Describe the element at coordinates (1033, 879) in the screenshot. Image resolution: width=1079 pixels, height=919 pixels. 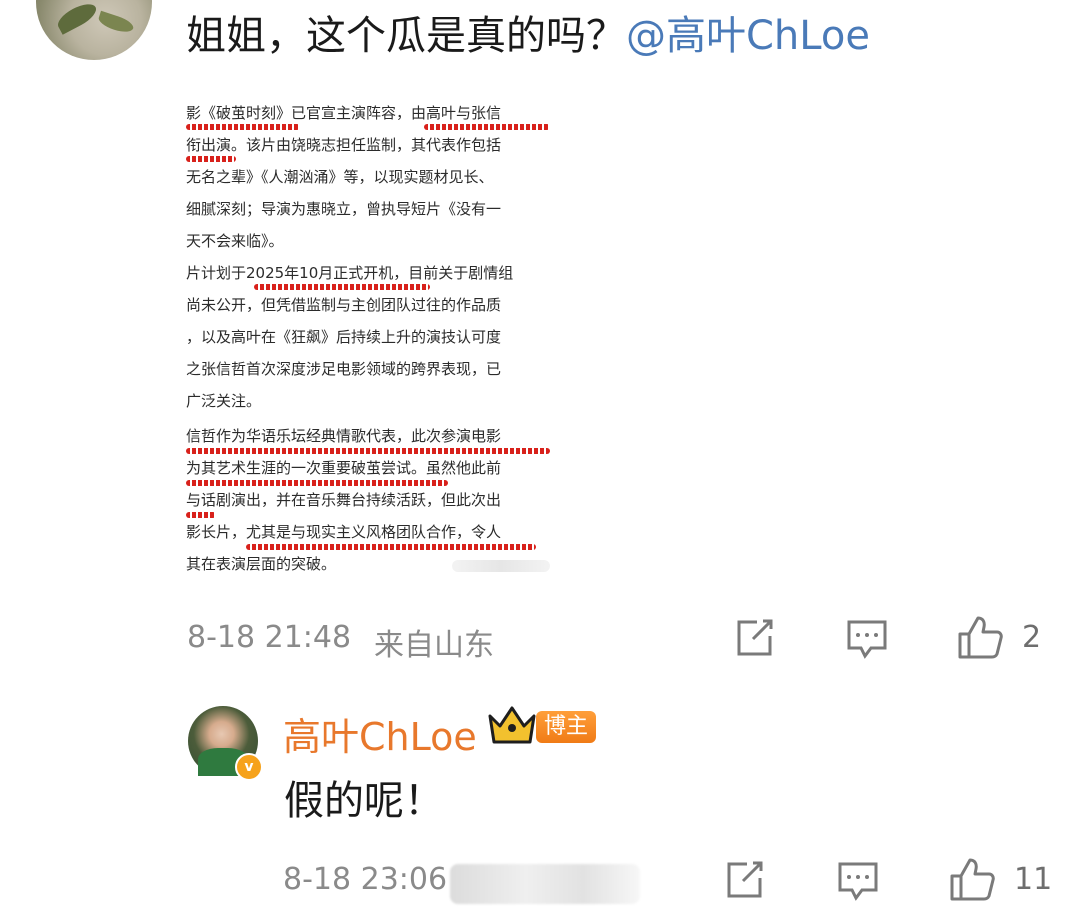
I see `like-count: 11` at that location.